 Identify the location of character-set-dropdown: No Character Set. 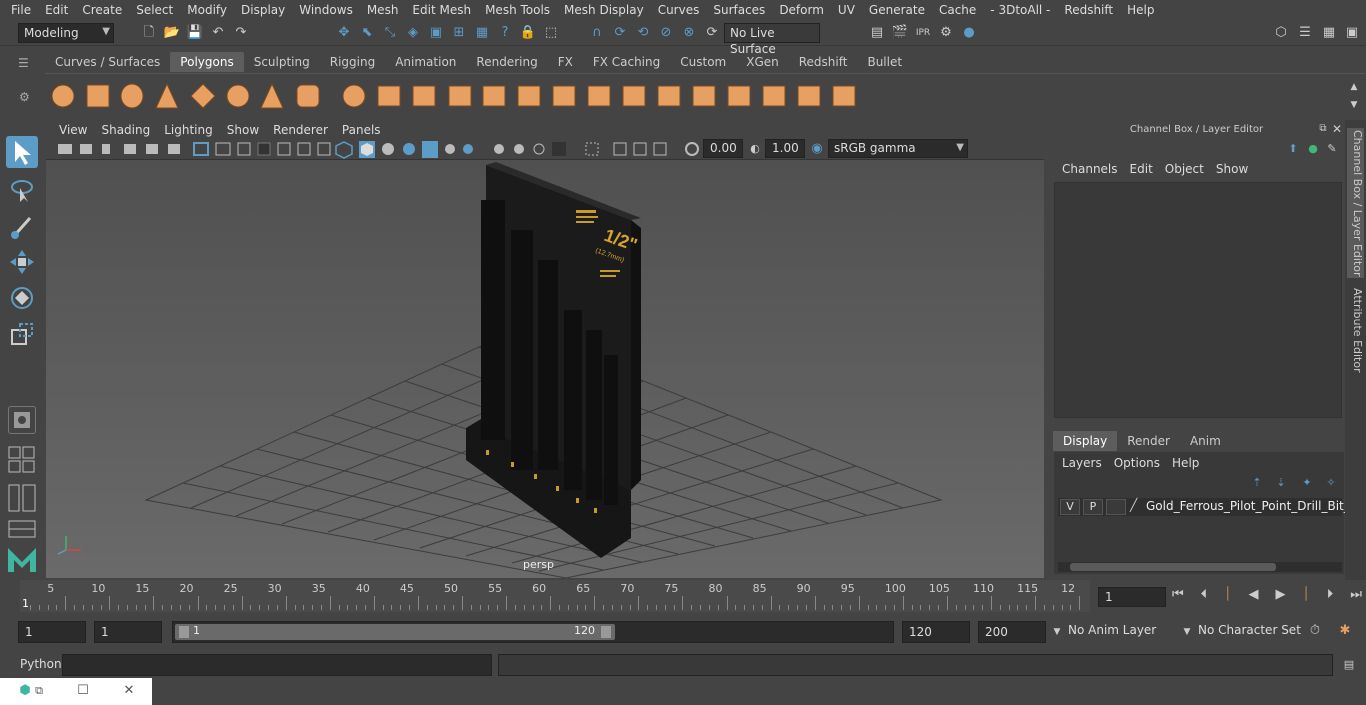
(1249, 630).